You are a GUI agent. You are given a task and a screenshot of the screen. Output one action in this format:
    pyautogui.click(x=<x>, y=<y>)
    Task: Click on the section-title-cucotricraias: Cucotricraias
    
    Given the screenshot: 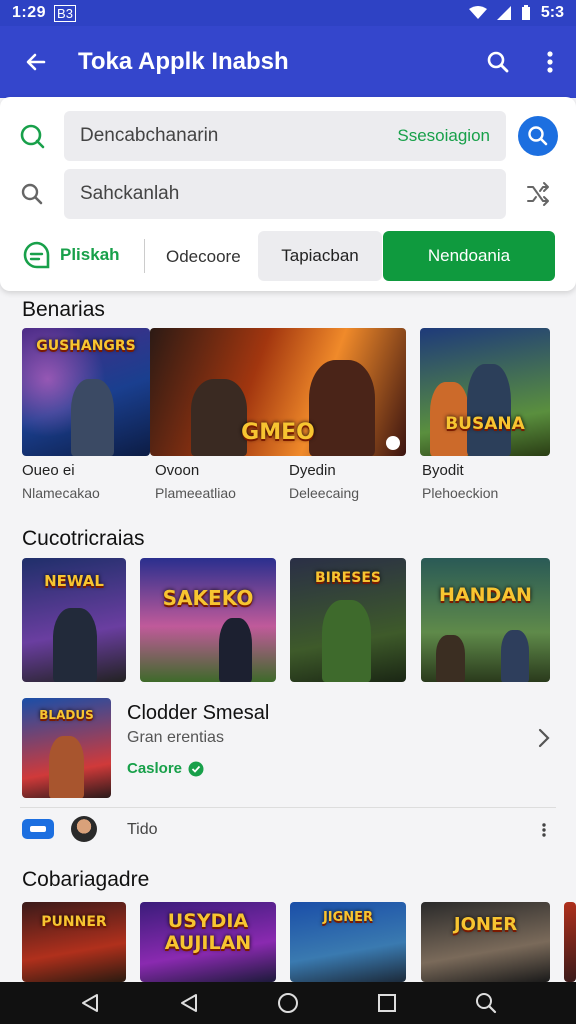 What is the action you would take?
    pyautogui.click(x=83, y=538)
    